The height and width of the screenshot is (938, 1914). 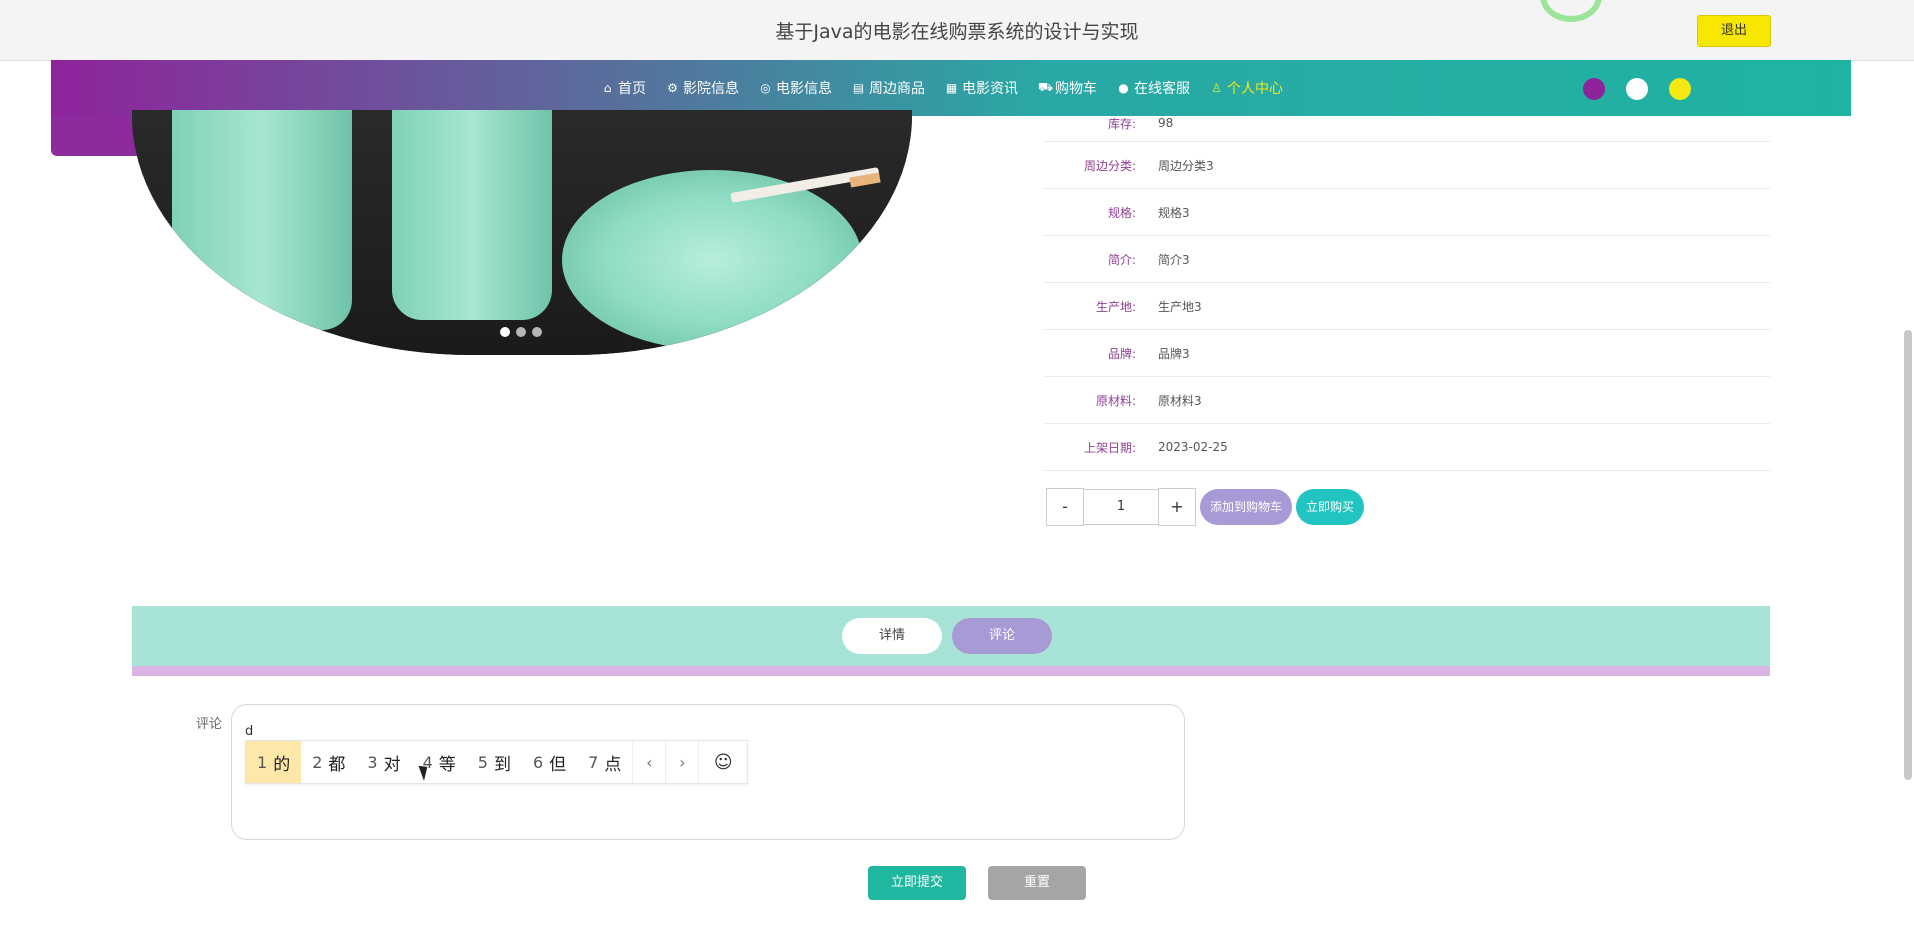 What do you see at coordinates (1186, 165) in the screenshot?
I see `spec-value: 周边分类3` at bounding box center [1186, 165].